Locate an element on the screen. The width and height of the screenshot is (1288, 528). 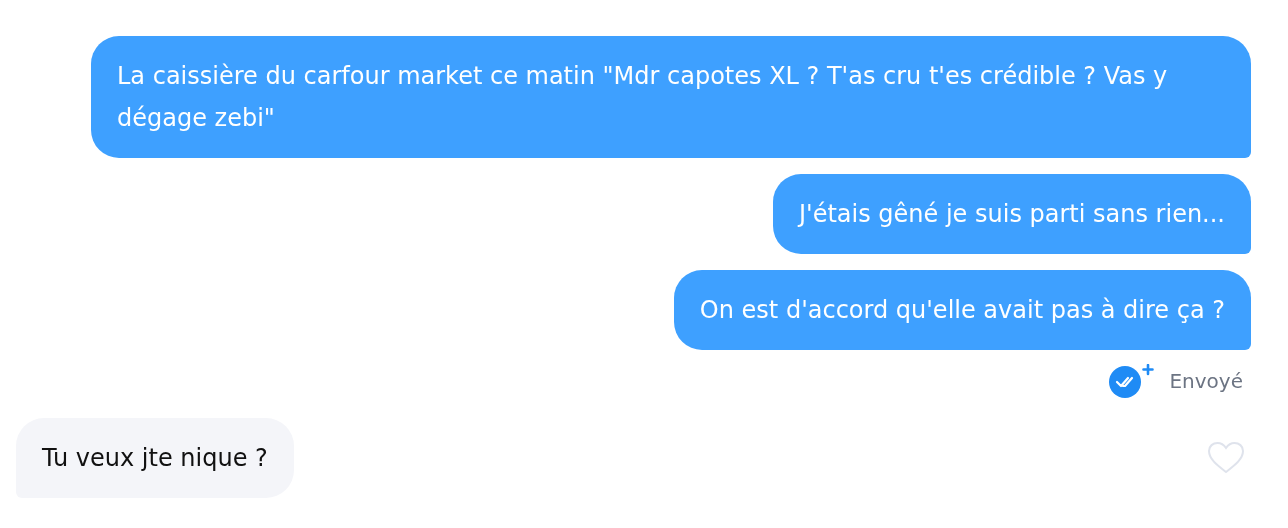
sent-status: Envoyé is located at coordinates (1206, 381).